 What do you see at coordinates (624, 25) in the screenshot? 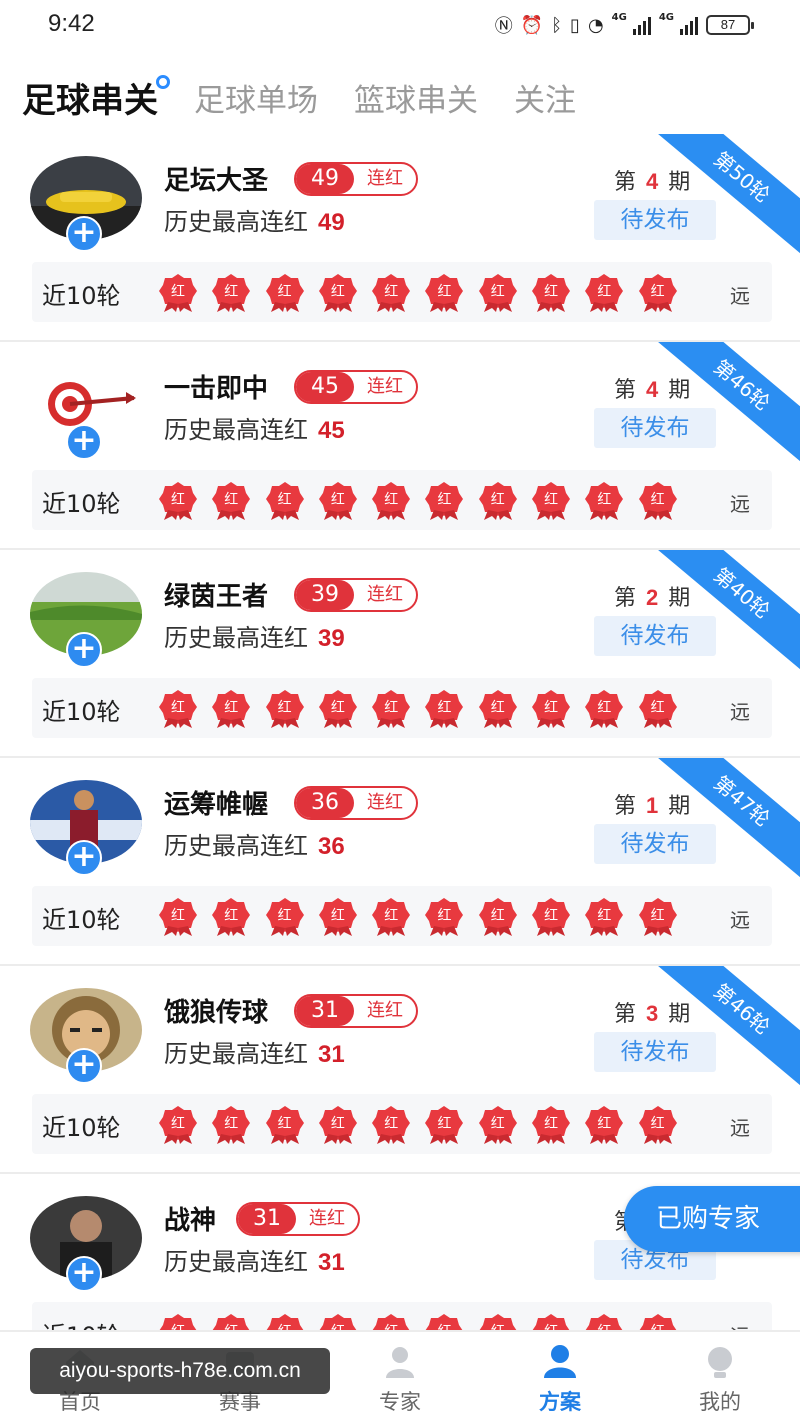
I see `status-icons: Ⓝ ⏰ ᛒ ▯ ◔ 4G 4G 87` at bounding box center [624, 25].